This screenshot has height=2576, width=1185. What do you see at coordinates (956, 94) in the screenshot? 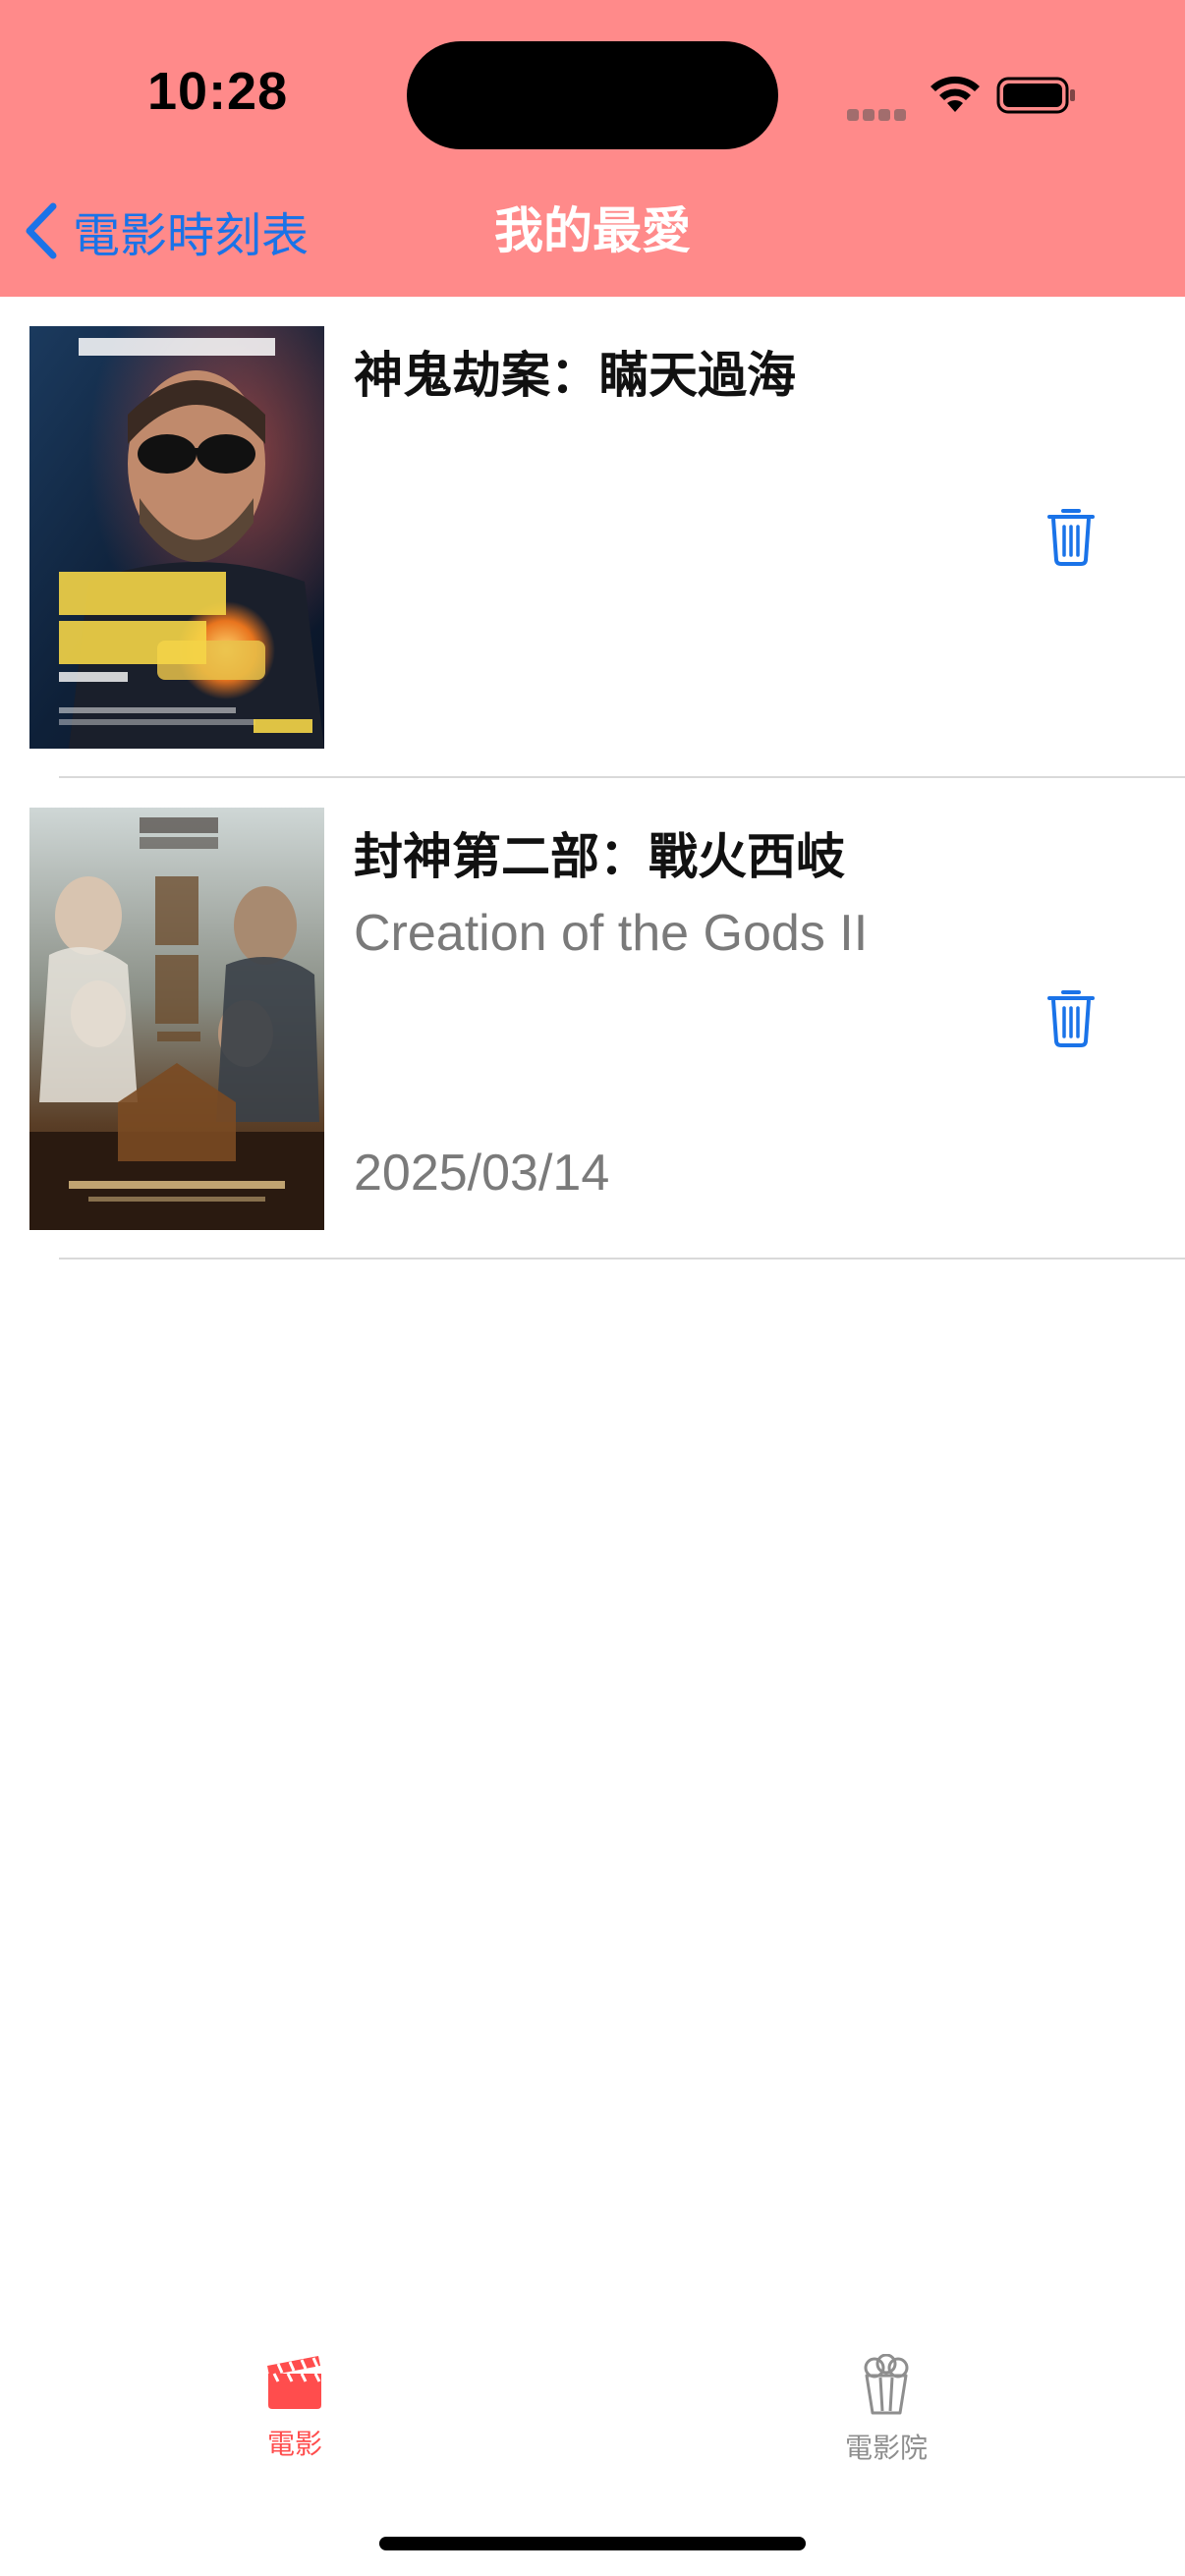
I see `wifi-icon` at bounding box center [956, 94].